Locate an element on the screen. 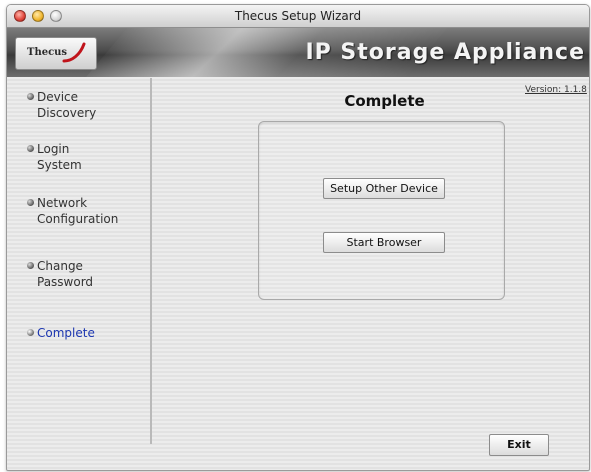 The width and height of the screenshot is (591, 472). sidebar-item-complete: Complete is located at coordinates (88, 333).